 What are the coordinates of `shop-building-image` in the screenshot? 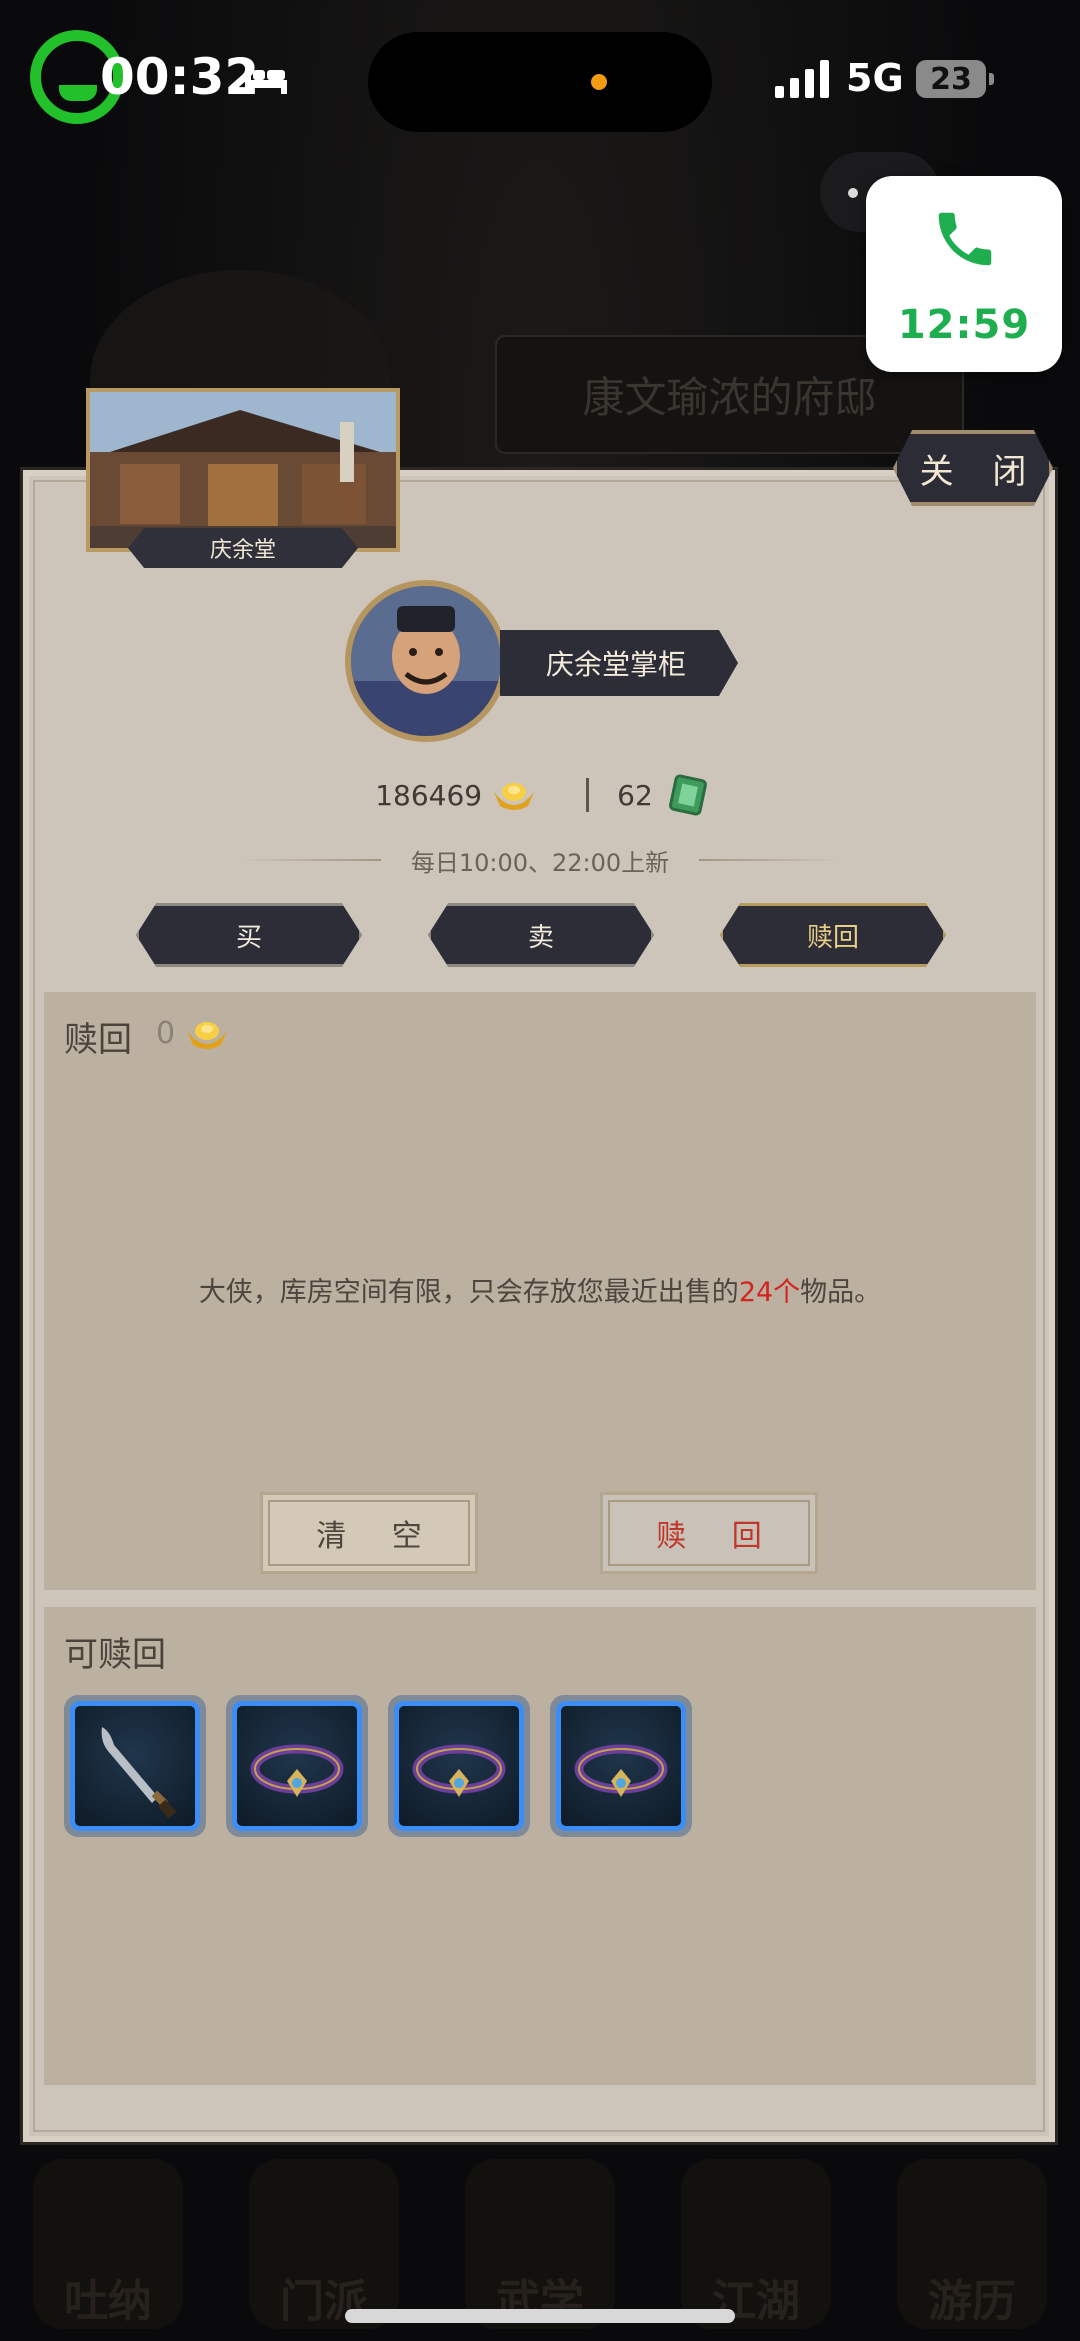 It's located at (243, 470).